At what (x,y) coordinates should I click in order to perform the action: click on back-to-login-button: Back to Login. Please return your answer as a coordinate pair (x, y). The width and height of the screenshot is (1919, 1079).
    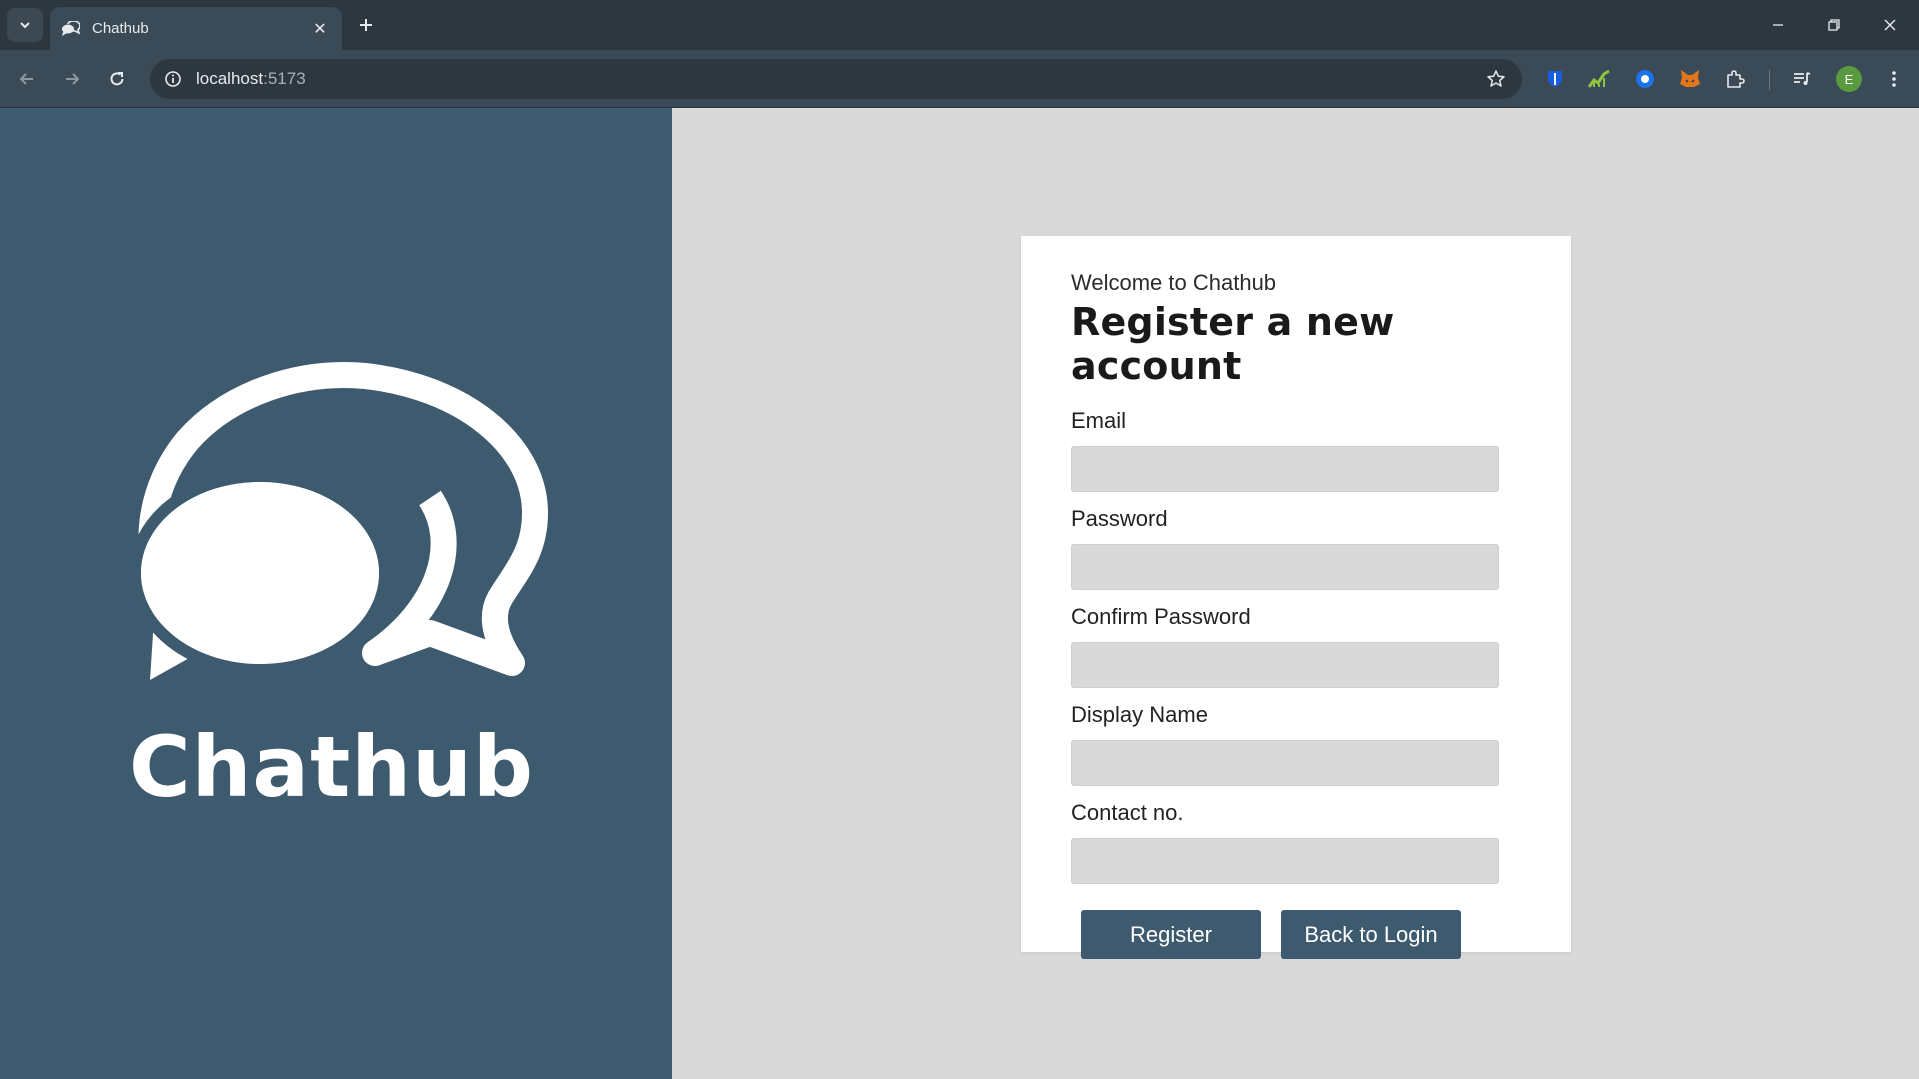
    Looking at the image, I should click on (1371, 934).